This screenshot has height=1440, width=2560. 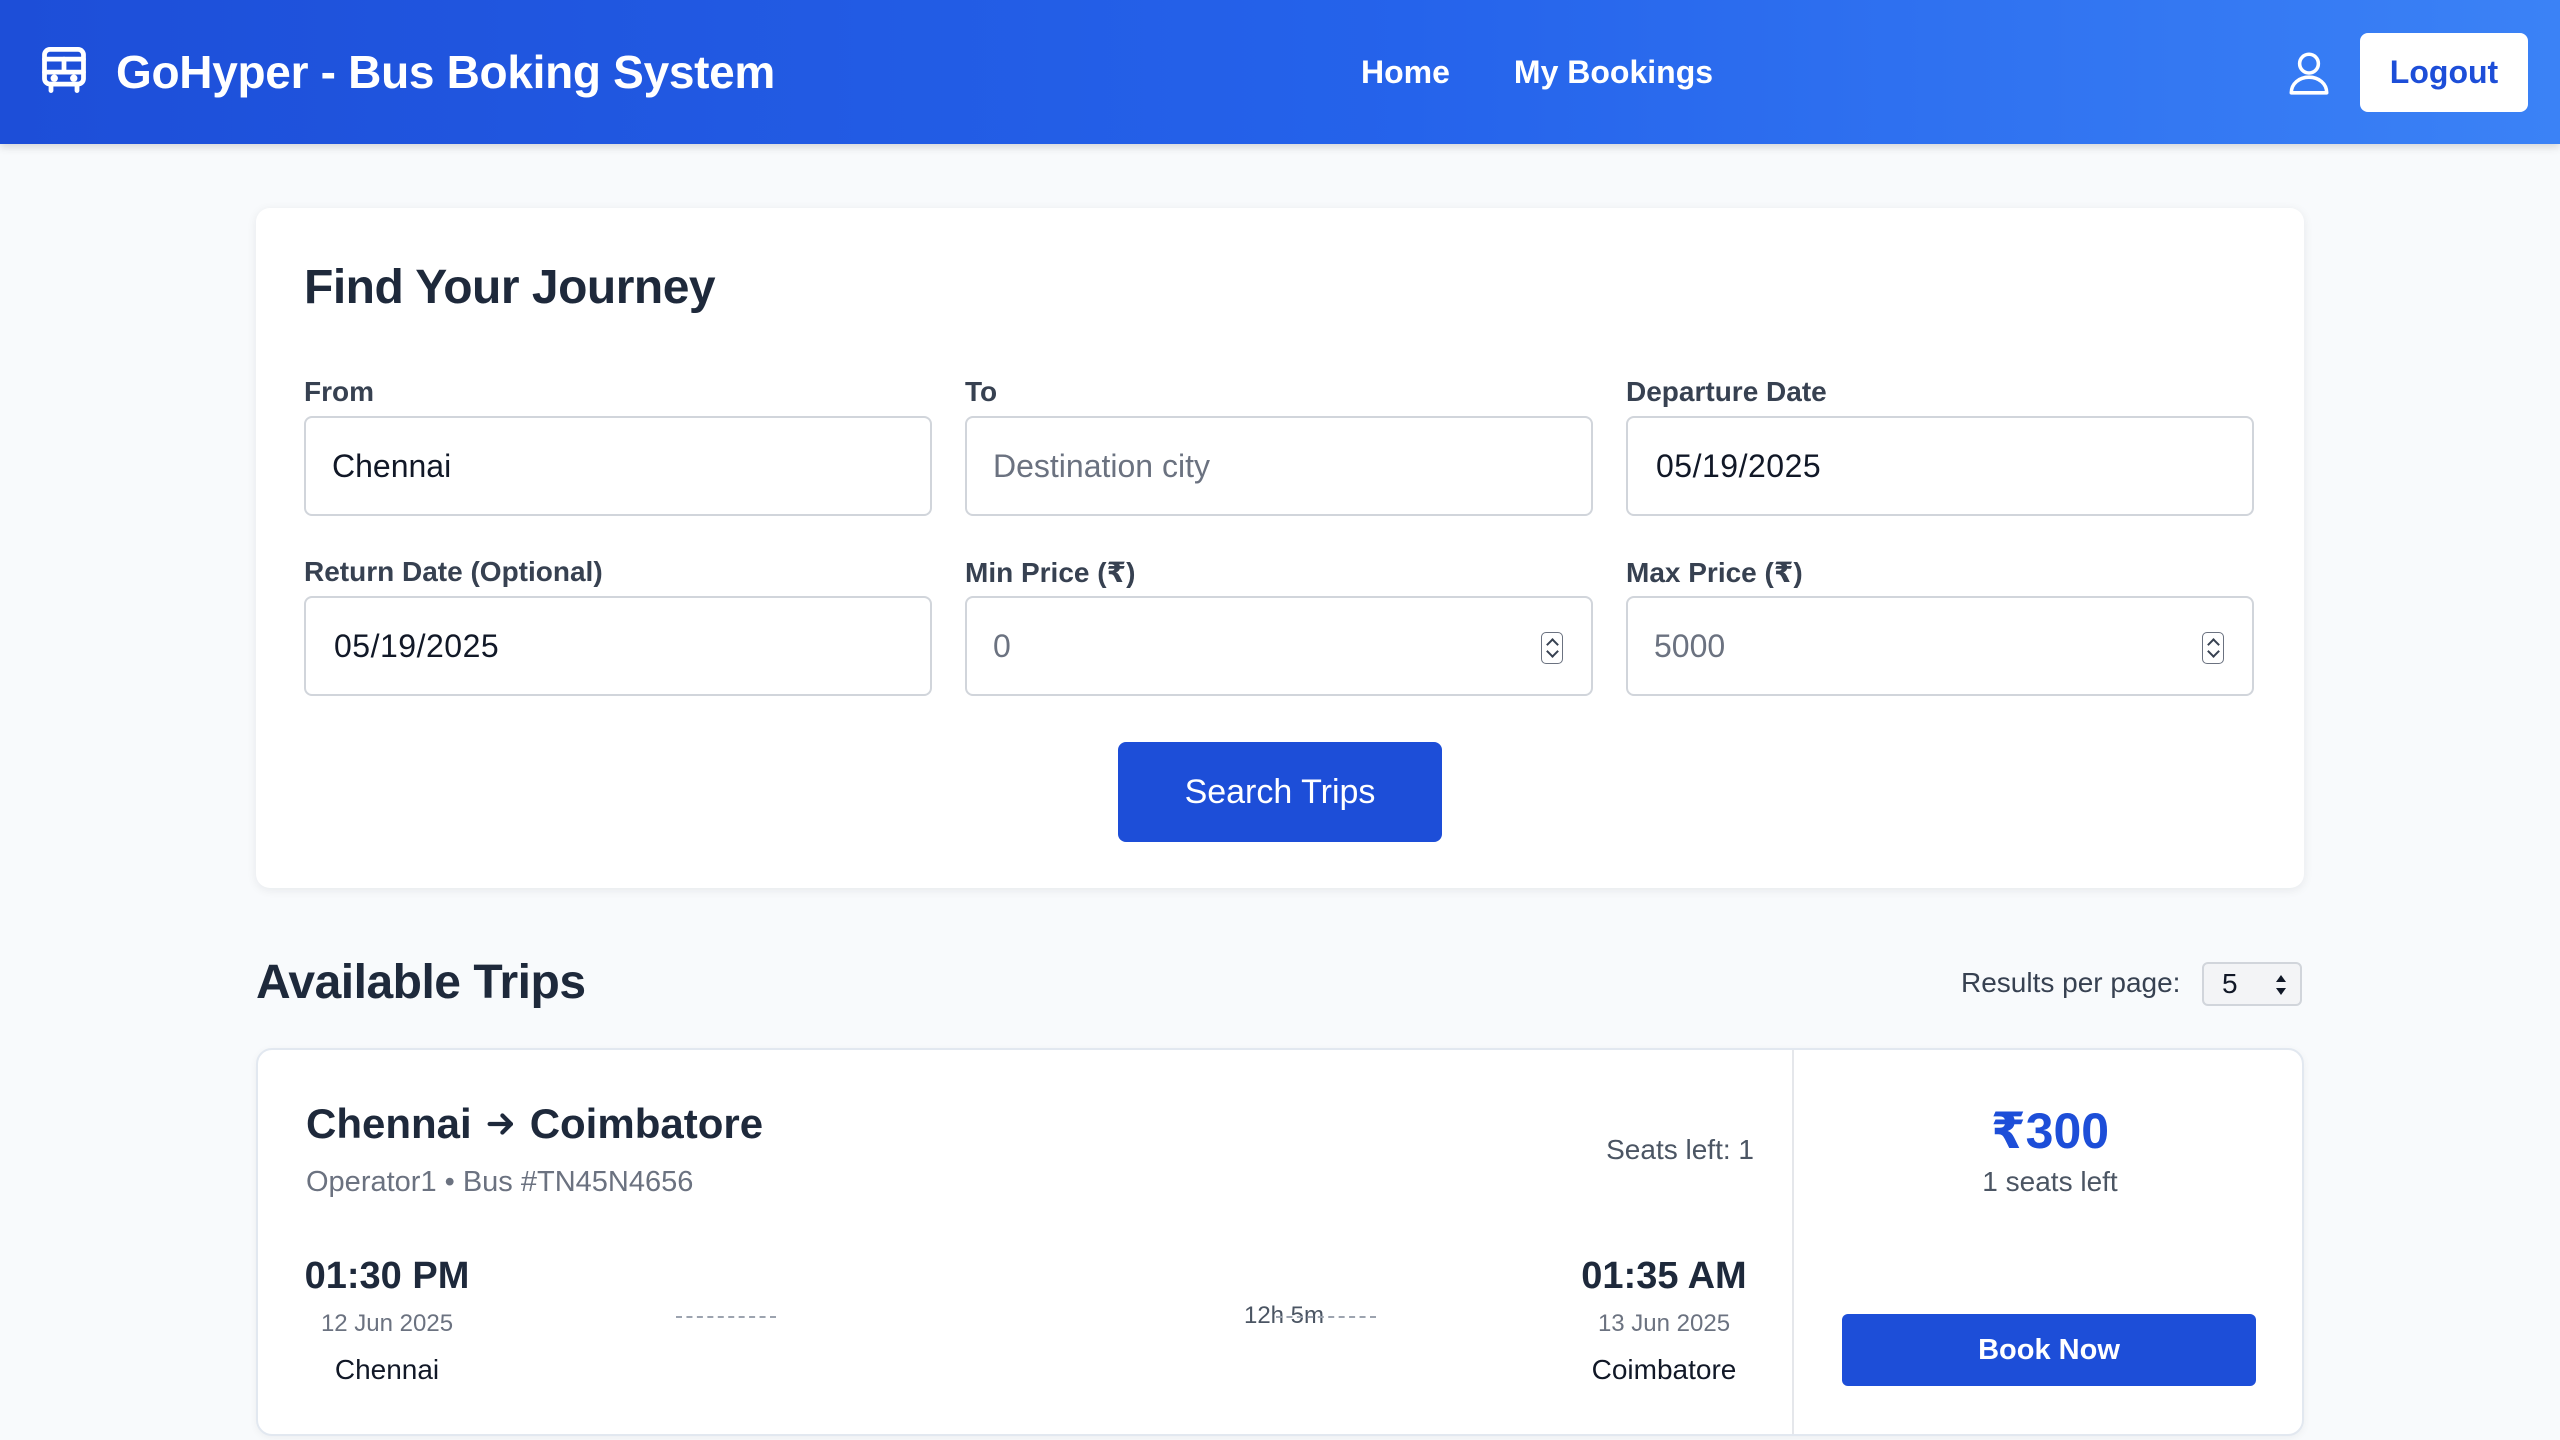 What do you see at coordinates (339, 391) in the screenshot?
I see `from-label: From` at bounding box center [339, 391].